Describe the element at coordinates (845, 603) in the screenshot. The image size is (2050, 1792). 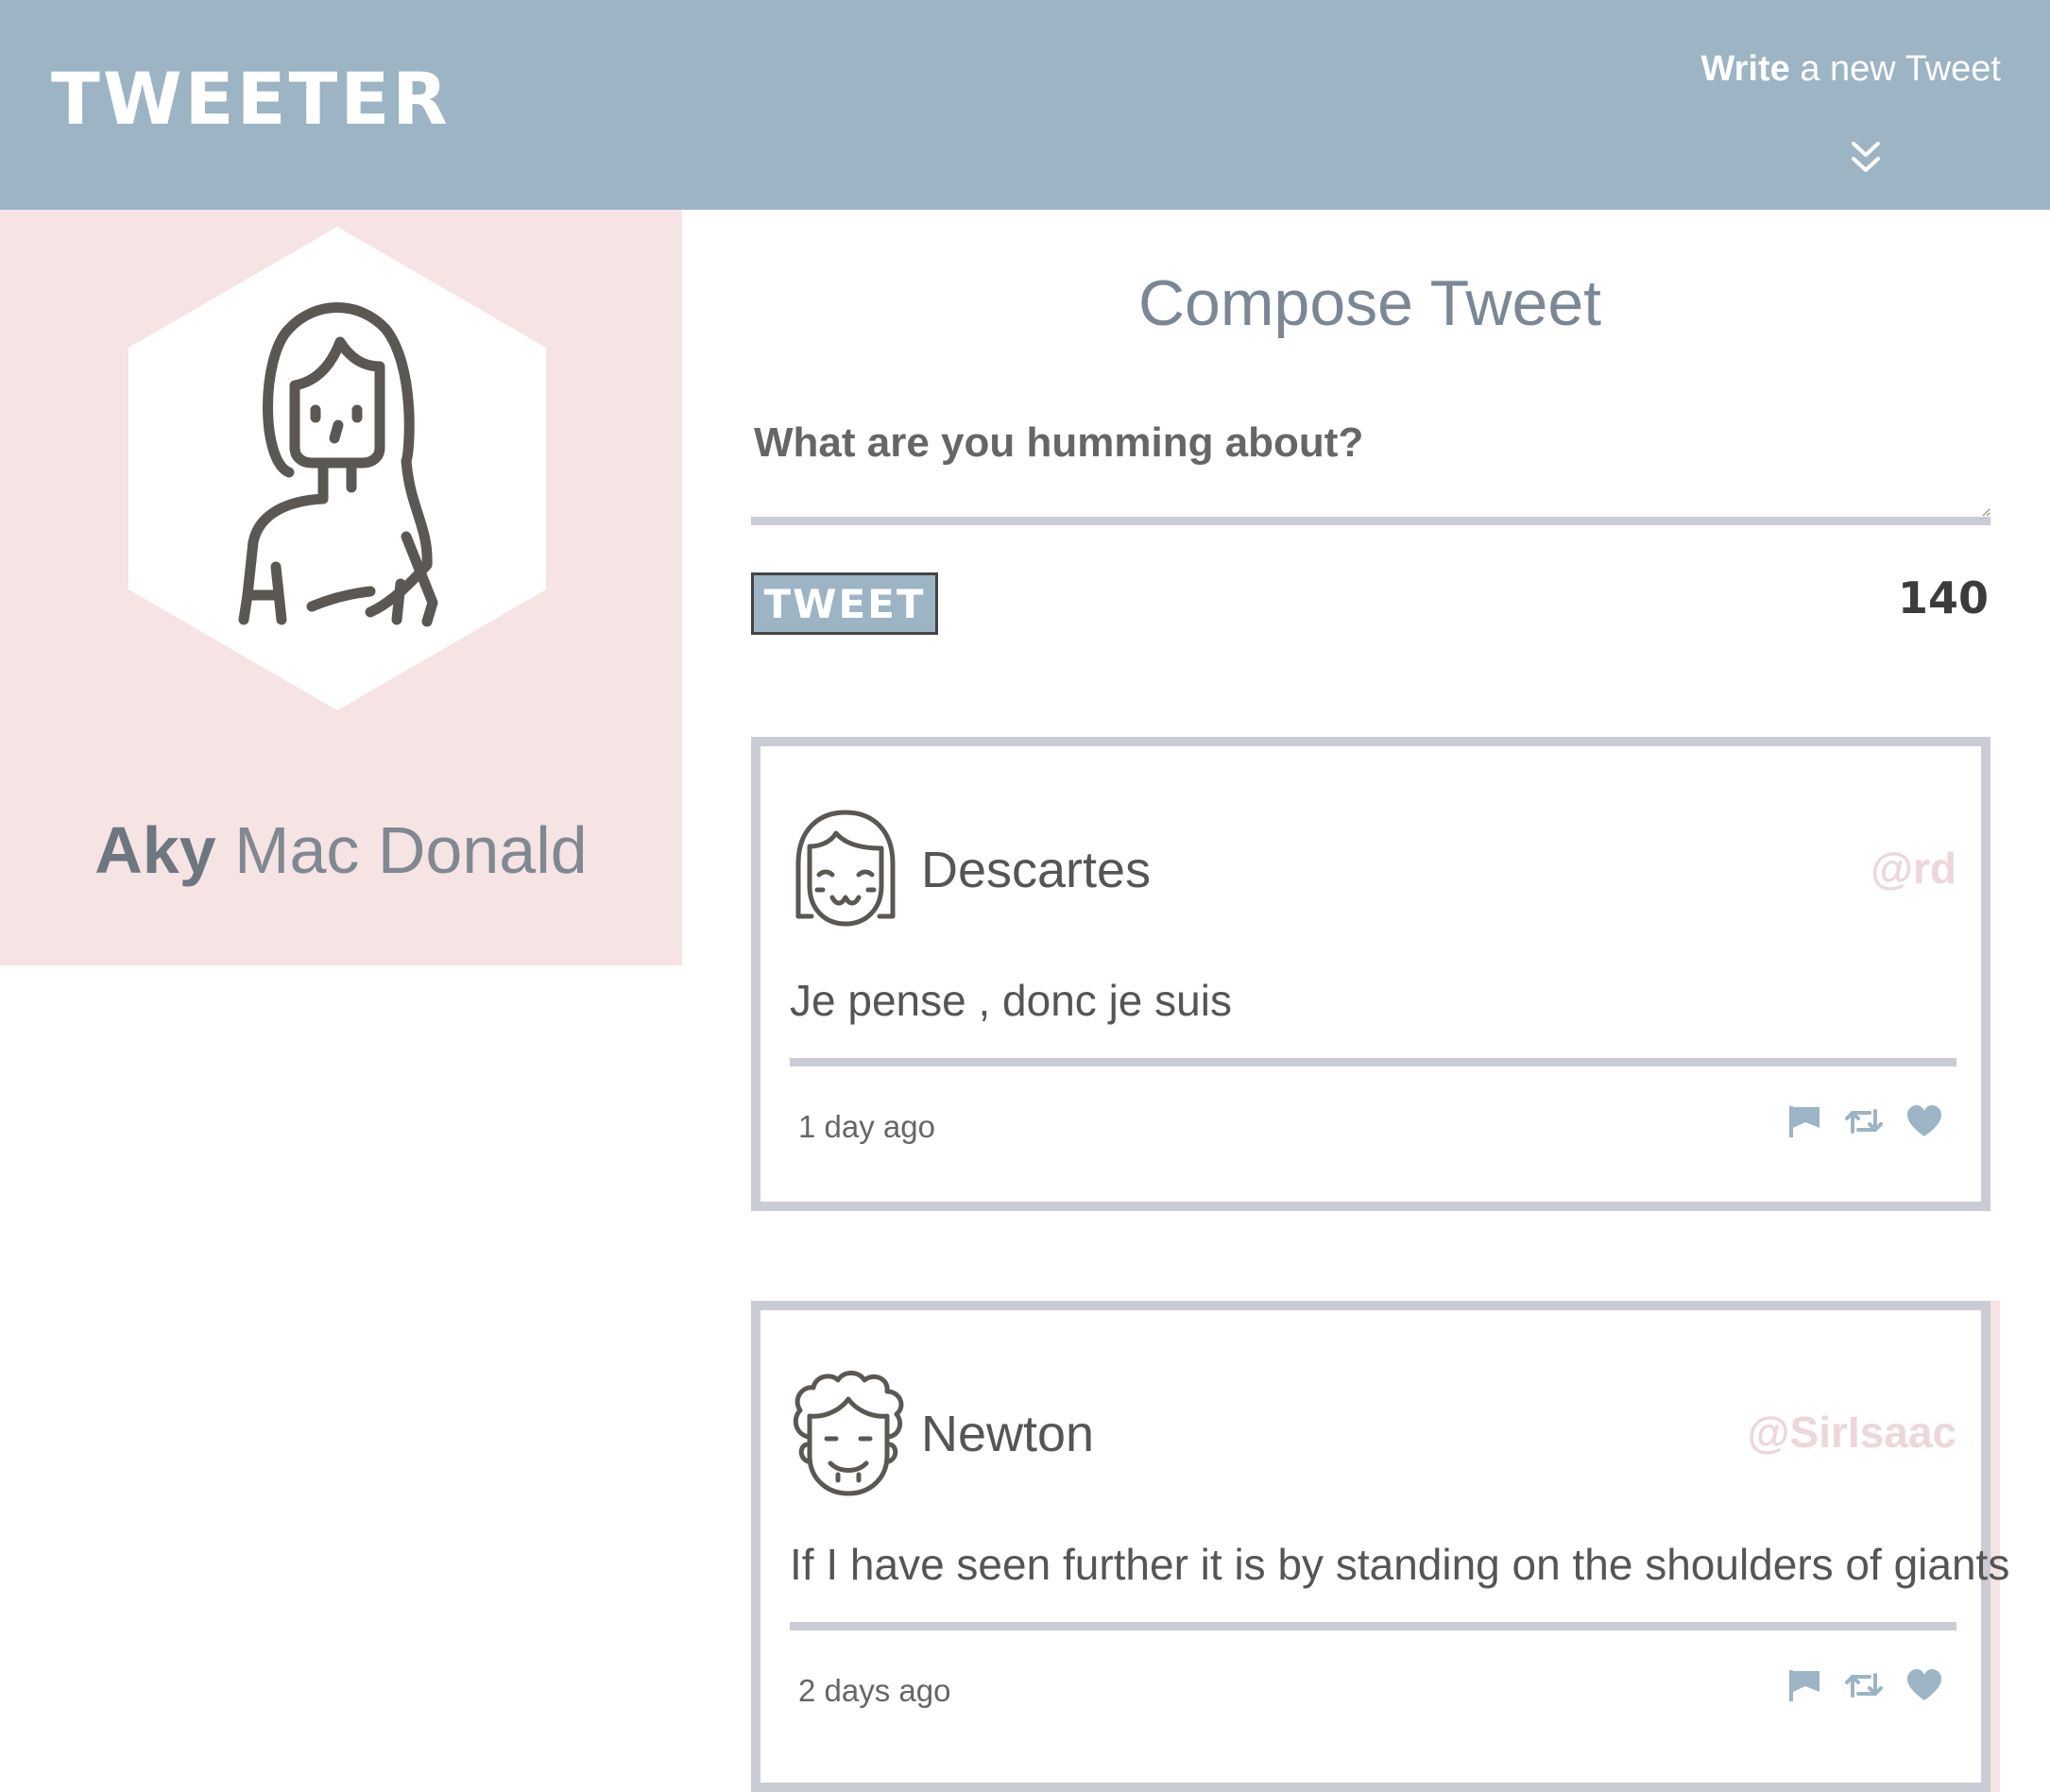
I see `tweet-submit-button: TWEET` at that location.